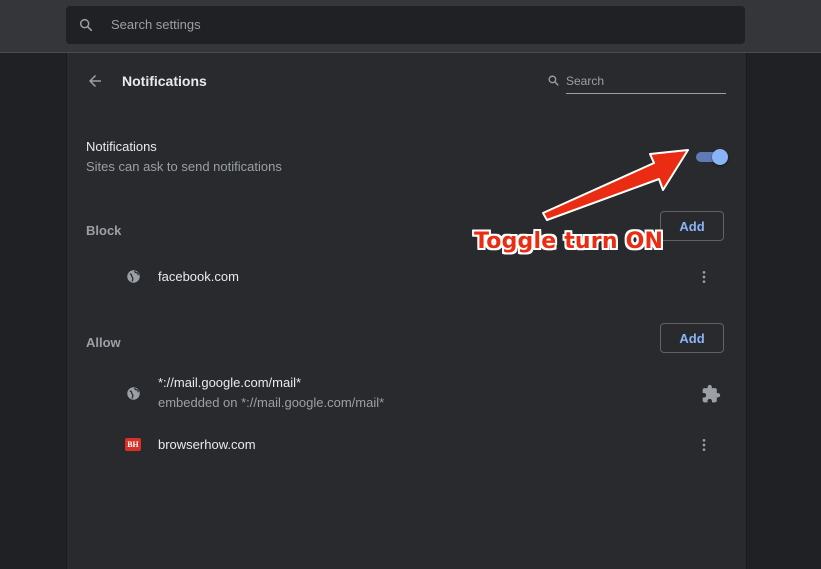 This screenshot has width=821, height=569. Describe the element at coordinates (615, 185) in the screenshot. I see `annotation-arrow` at that location.